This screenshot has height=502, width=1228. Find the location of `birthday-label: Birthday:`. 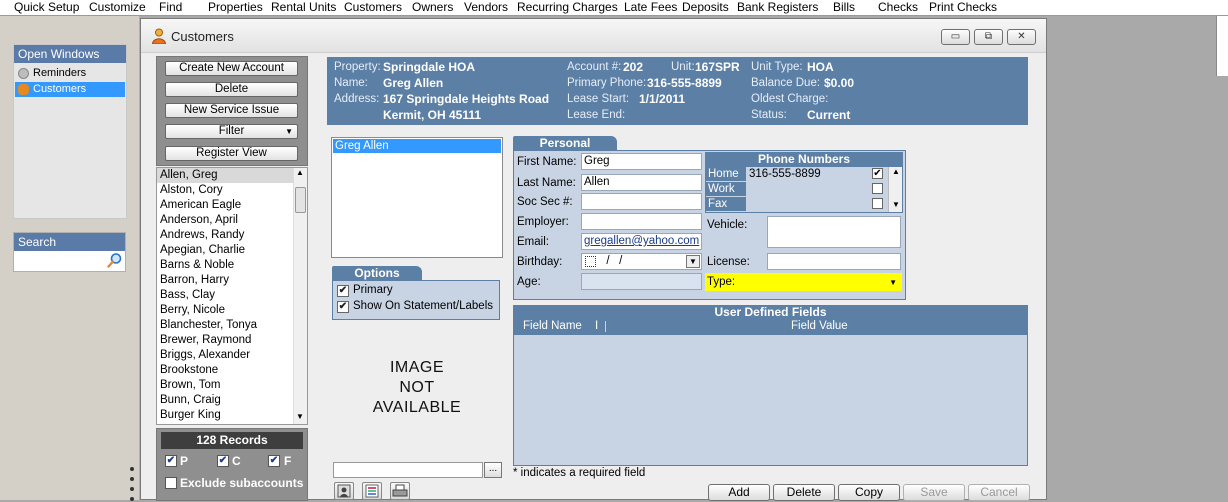

birthday-label: Birthday: is located at coordinates (540, 262).